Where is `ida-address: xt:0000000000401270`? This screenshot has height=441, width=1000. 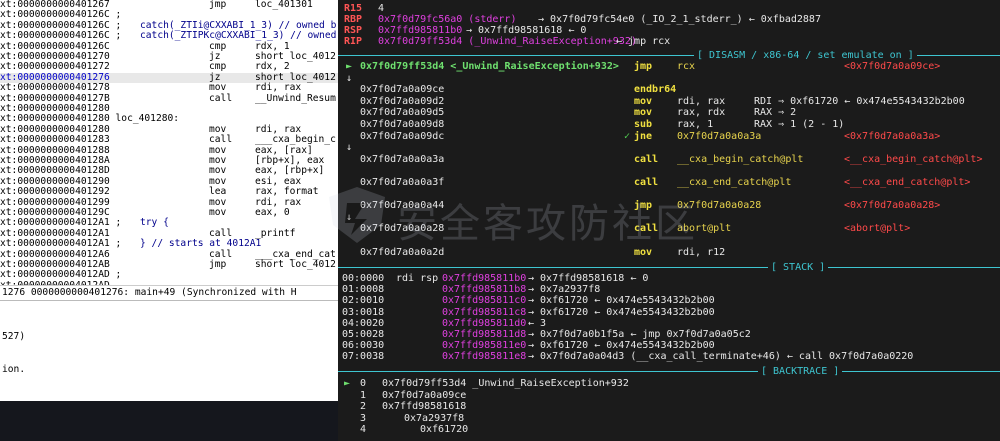
ida-address: xt:0000000000401270 is located at coordinates (55, 56).